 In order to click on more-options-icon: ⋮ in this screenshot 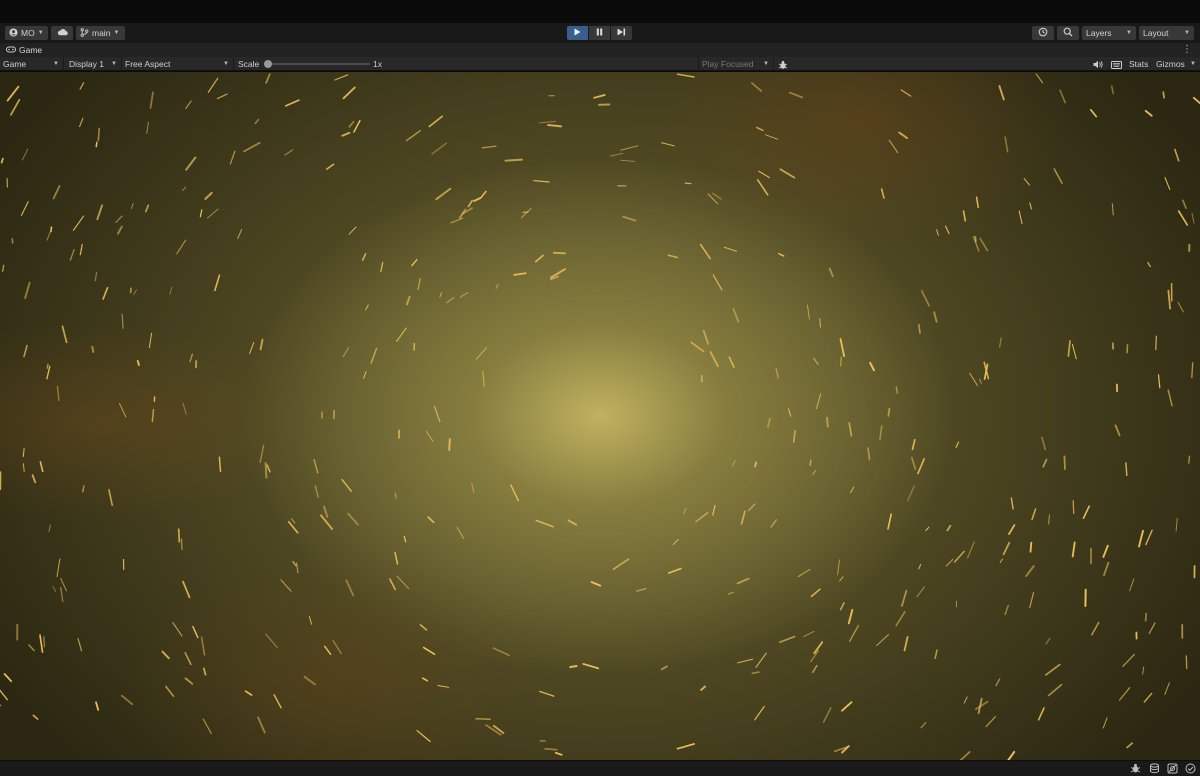, I will do `click(1187, 50)`.